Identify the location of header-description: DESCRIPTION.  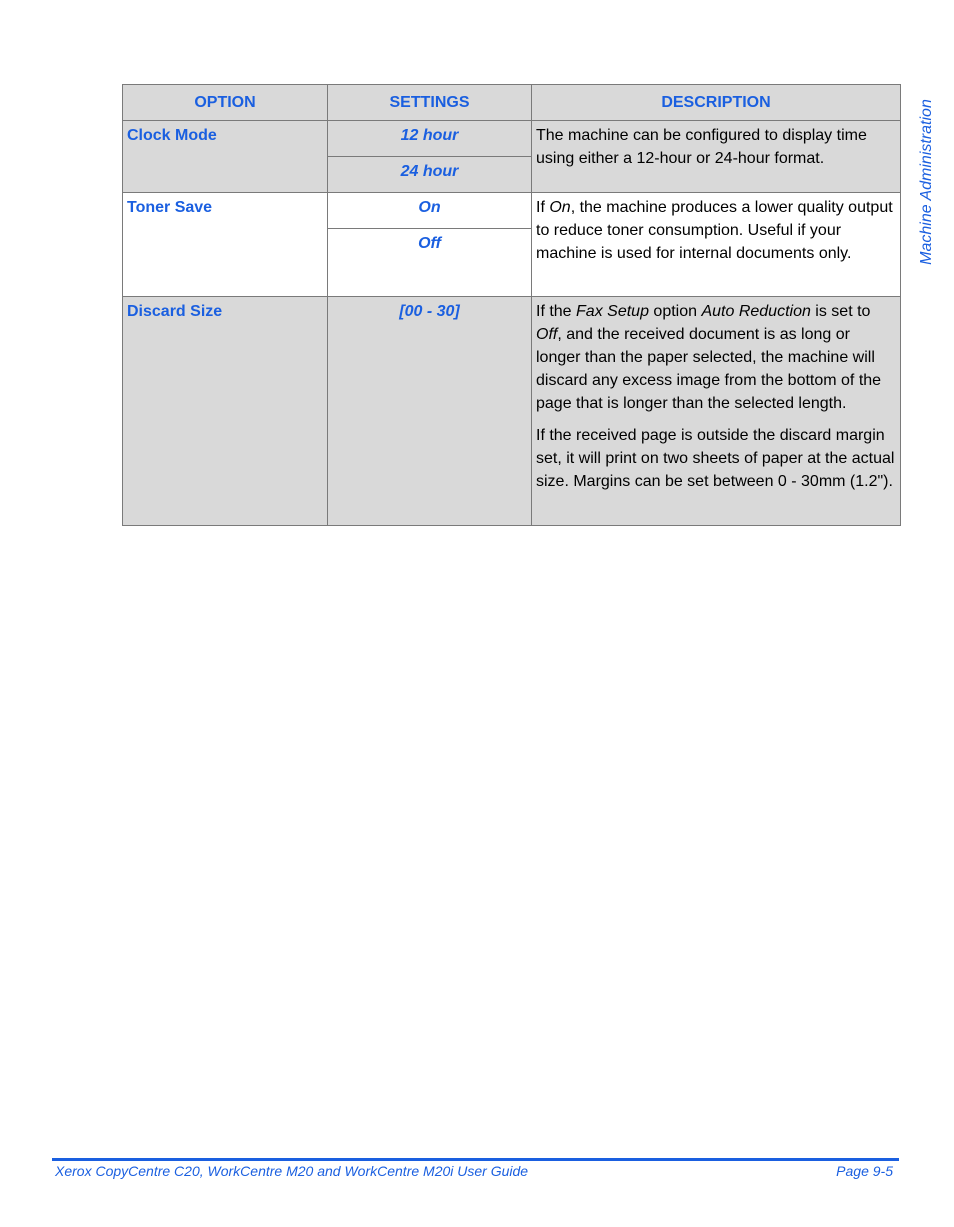
(716, 102).